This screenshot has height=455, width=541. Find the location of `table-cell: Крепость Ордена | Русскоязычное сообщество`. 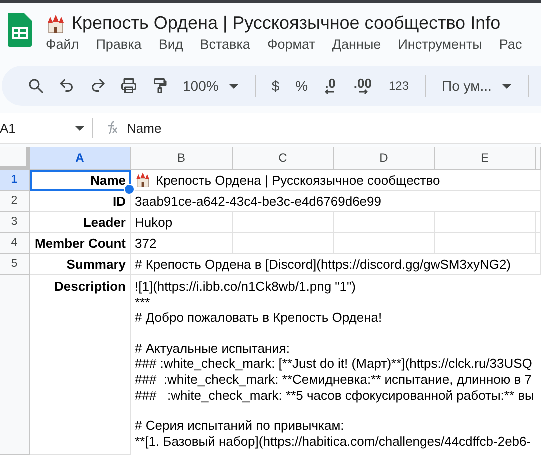

table-cell: Крепость Ордена | Русскоязычное сообщество is located at coordinates (336, 180).